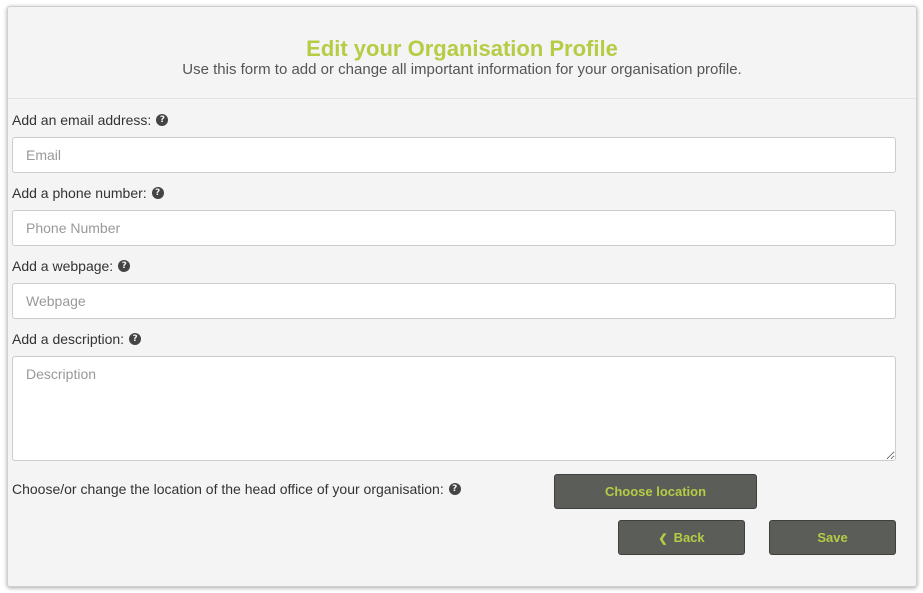 The image size is (923, 593). Describe the element at coordinates (124, 266) in the screenshot. I see `webpage-help-icon: ?` at that location.